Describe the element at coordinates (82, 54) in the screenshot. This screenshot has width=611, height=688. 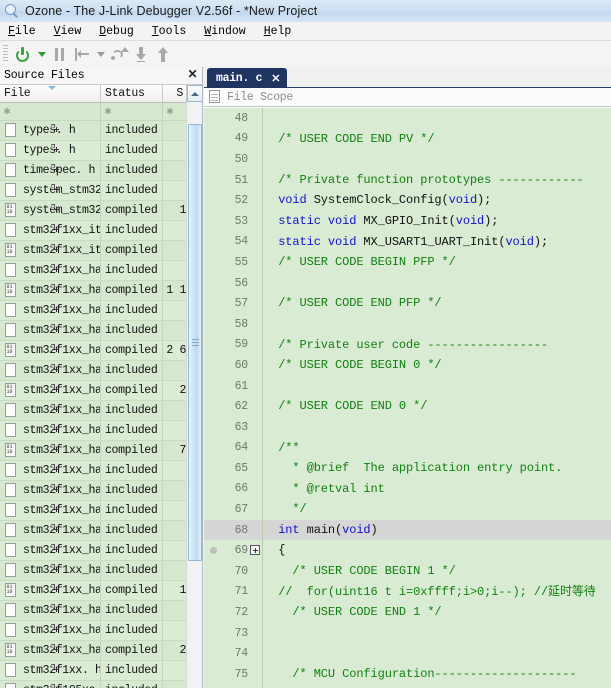
I see `reset-button` at that location.